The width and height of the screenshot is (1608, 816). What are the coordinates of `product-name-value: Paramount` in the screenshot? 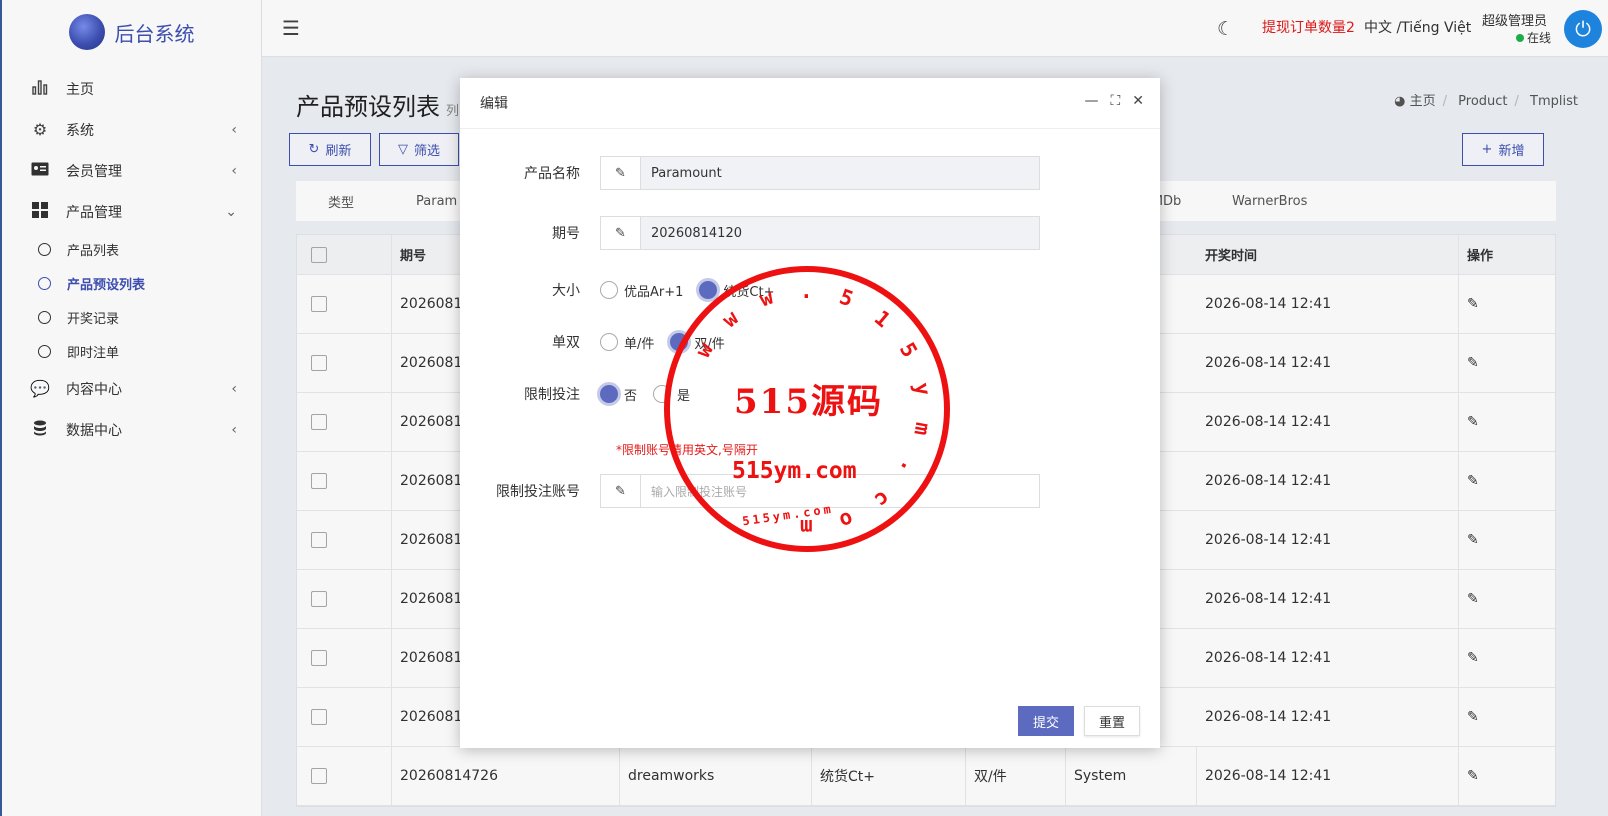 It's located at (686, 173).